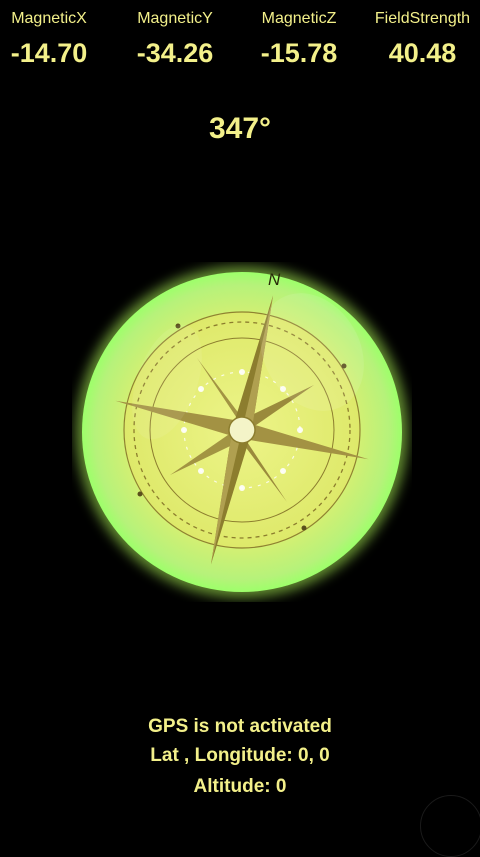 The width and height of the screenshot is (480, 857). Describe the element at coordinates (299, 18) in the screenshot. I see `magnetic-z-label: MagneticZ` at that location.